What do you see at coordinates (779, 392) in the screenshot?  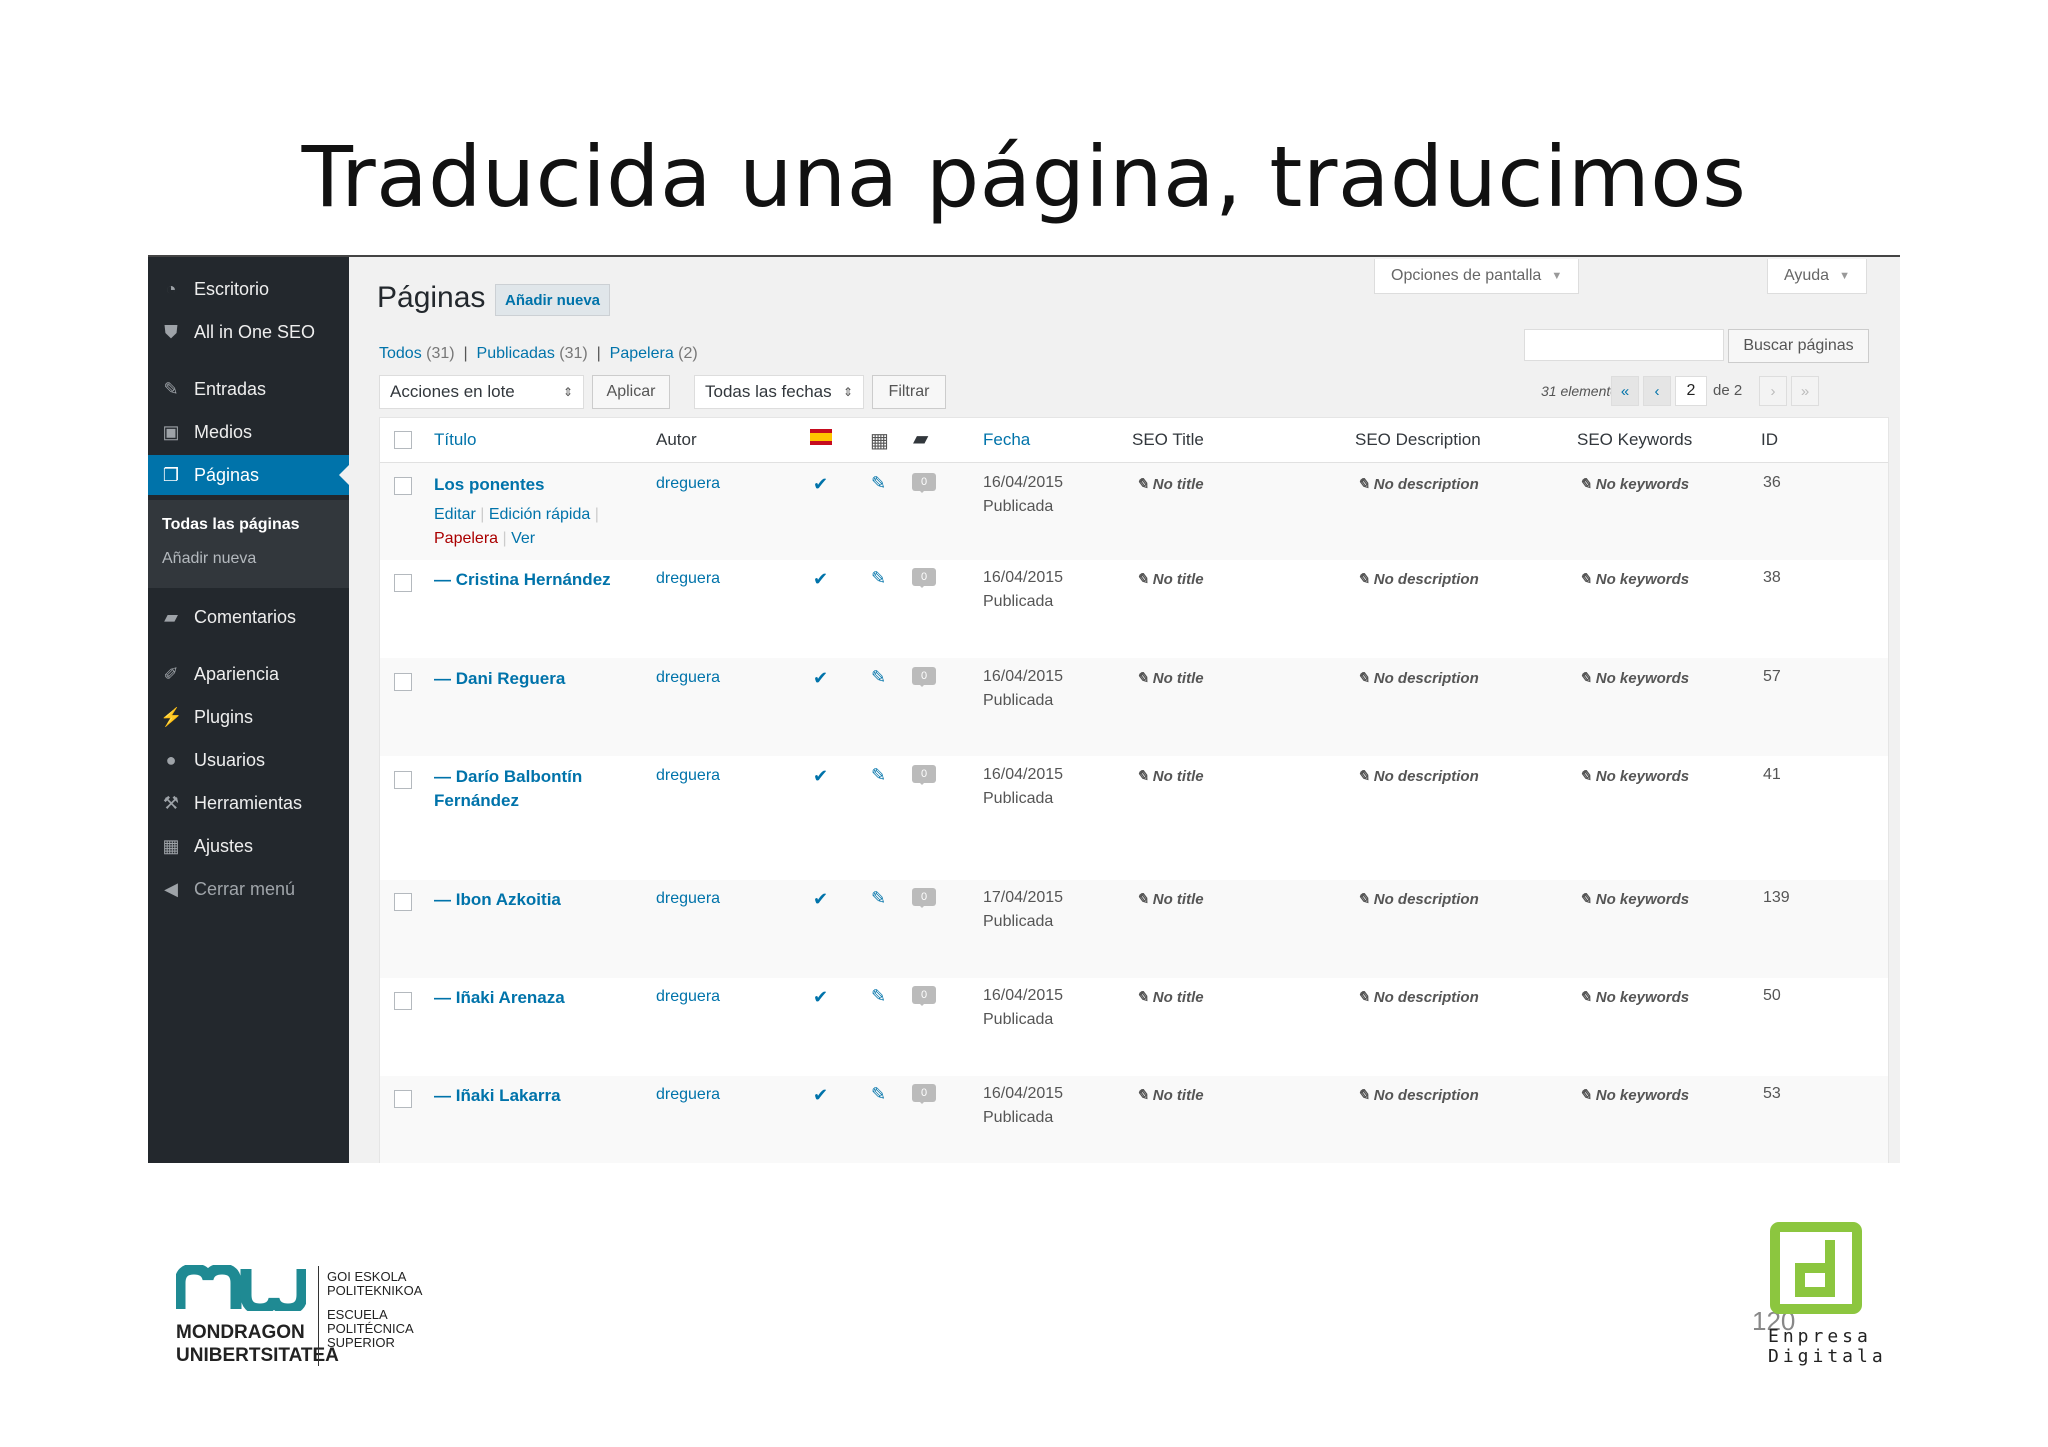 I see `date-filter-select: Todas las fechas ⇕` at bounding box center [779, 392].